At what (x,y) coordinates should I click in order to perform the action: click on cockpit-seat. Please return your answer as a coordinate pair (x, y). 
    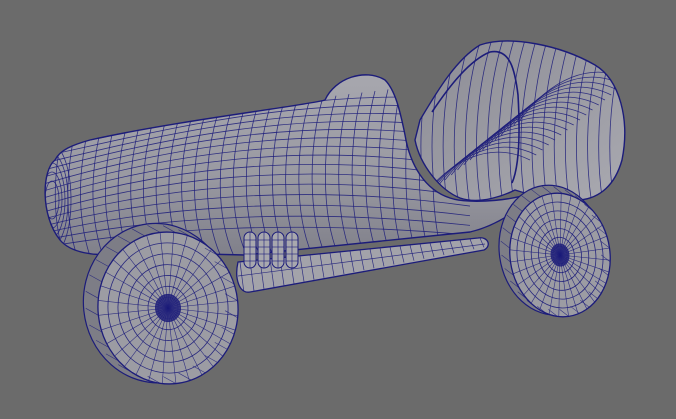
    Looking at the image, I should click on (520, 125).